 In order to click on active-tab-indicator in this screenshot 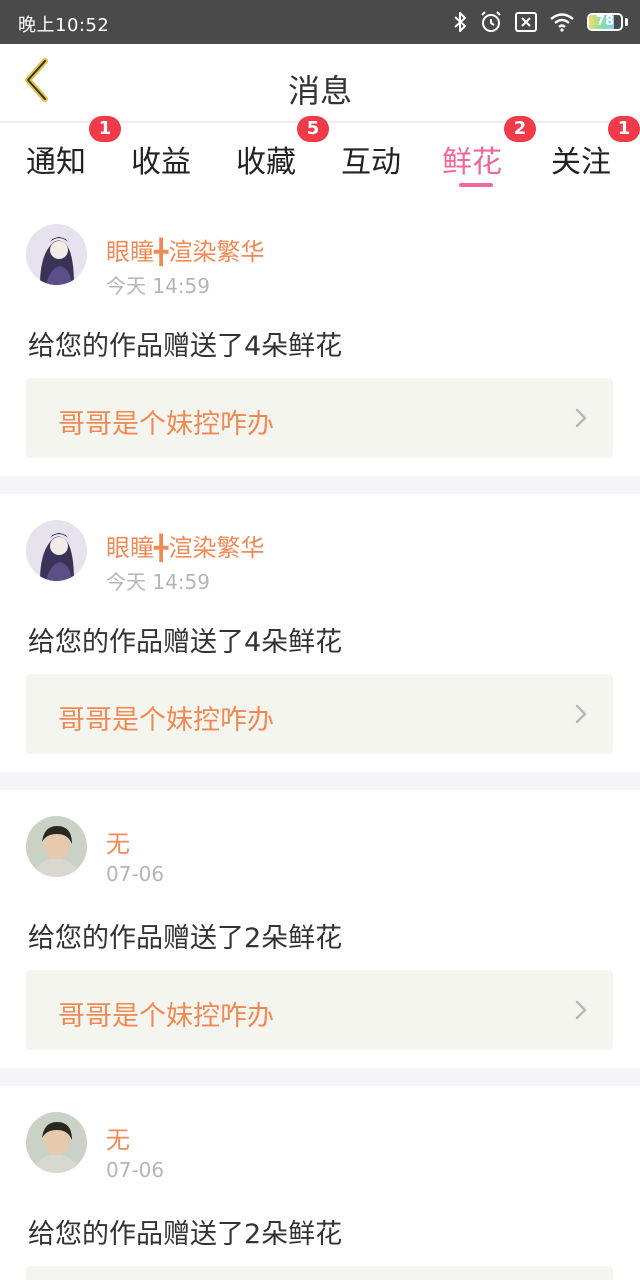, I will do `click(476, 185)`.